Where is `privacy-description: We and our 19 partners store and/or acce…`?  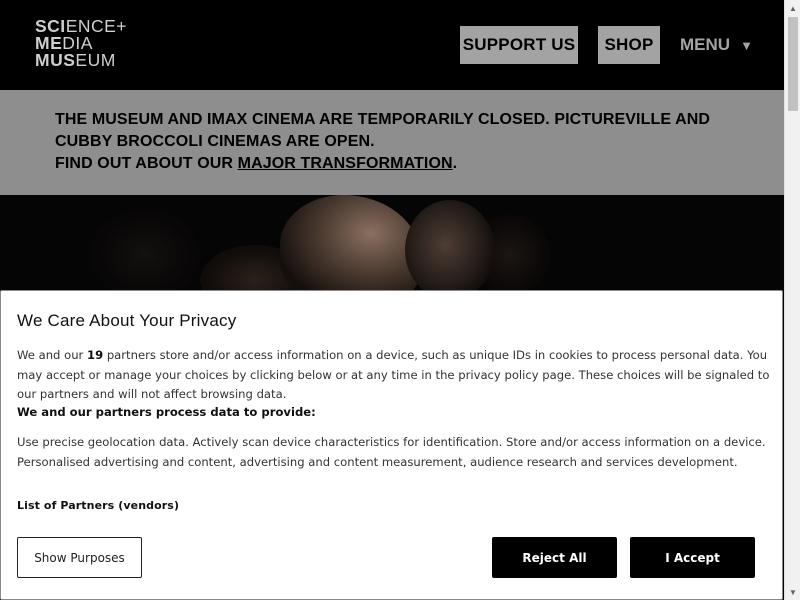 privacy-description: We and our 19 partners store and/or acce… is located at coordinates (393, 374).